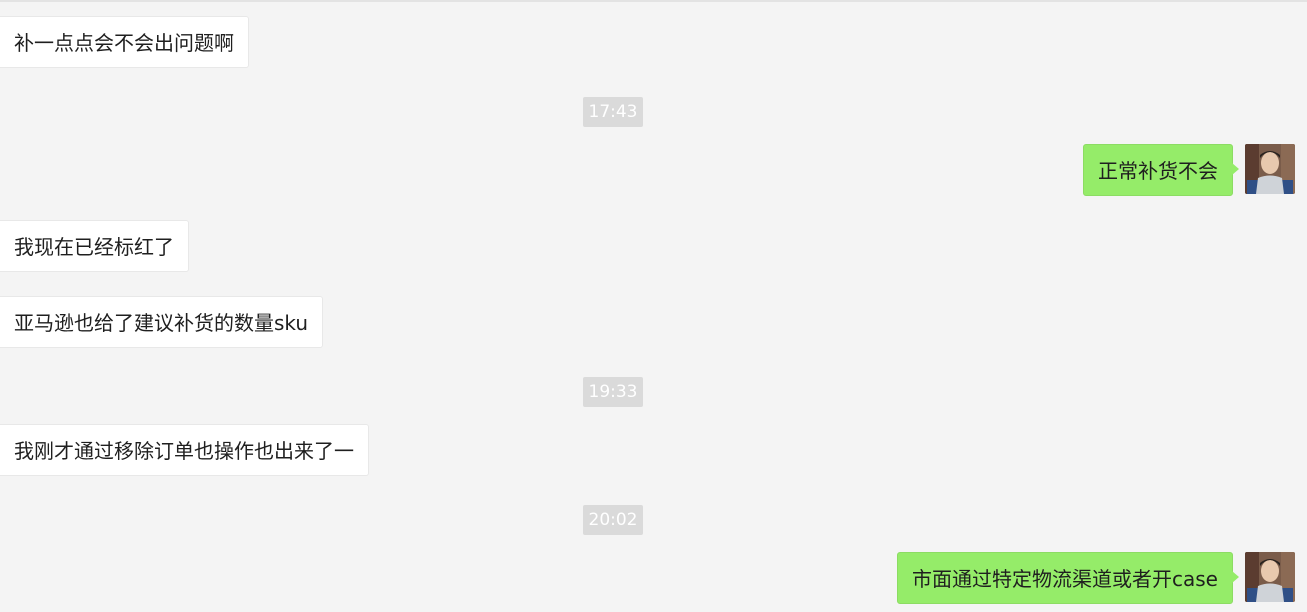  Describe the element at coordinates (162, 322) in the screenshot. I see `message-bubble-incoming: 亚马逊也给了建议补货的数量sku` at that location.